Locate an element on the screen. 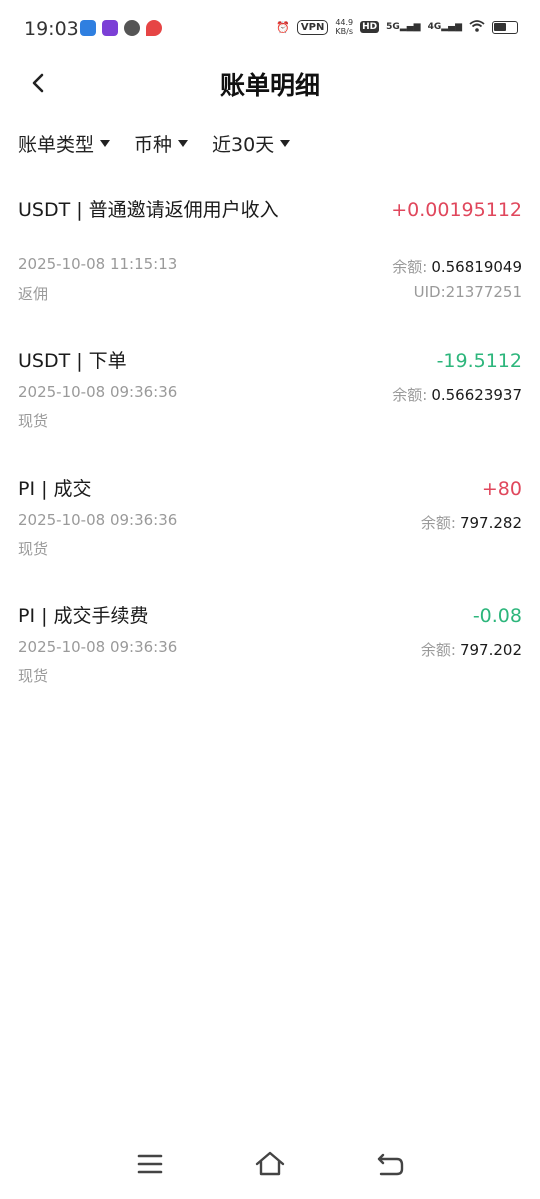 This screenshot has height=1199, width=540. network-speed: 44.9 KB/s is located at coordinates (344, 27).